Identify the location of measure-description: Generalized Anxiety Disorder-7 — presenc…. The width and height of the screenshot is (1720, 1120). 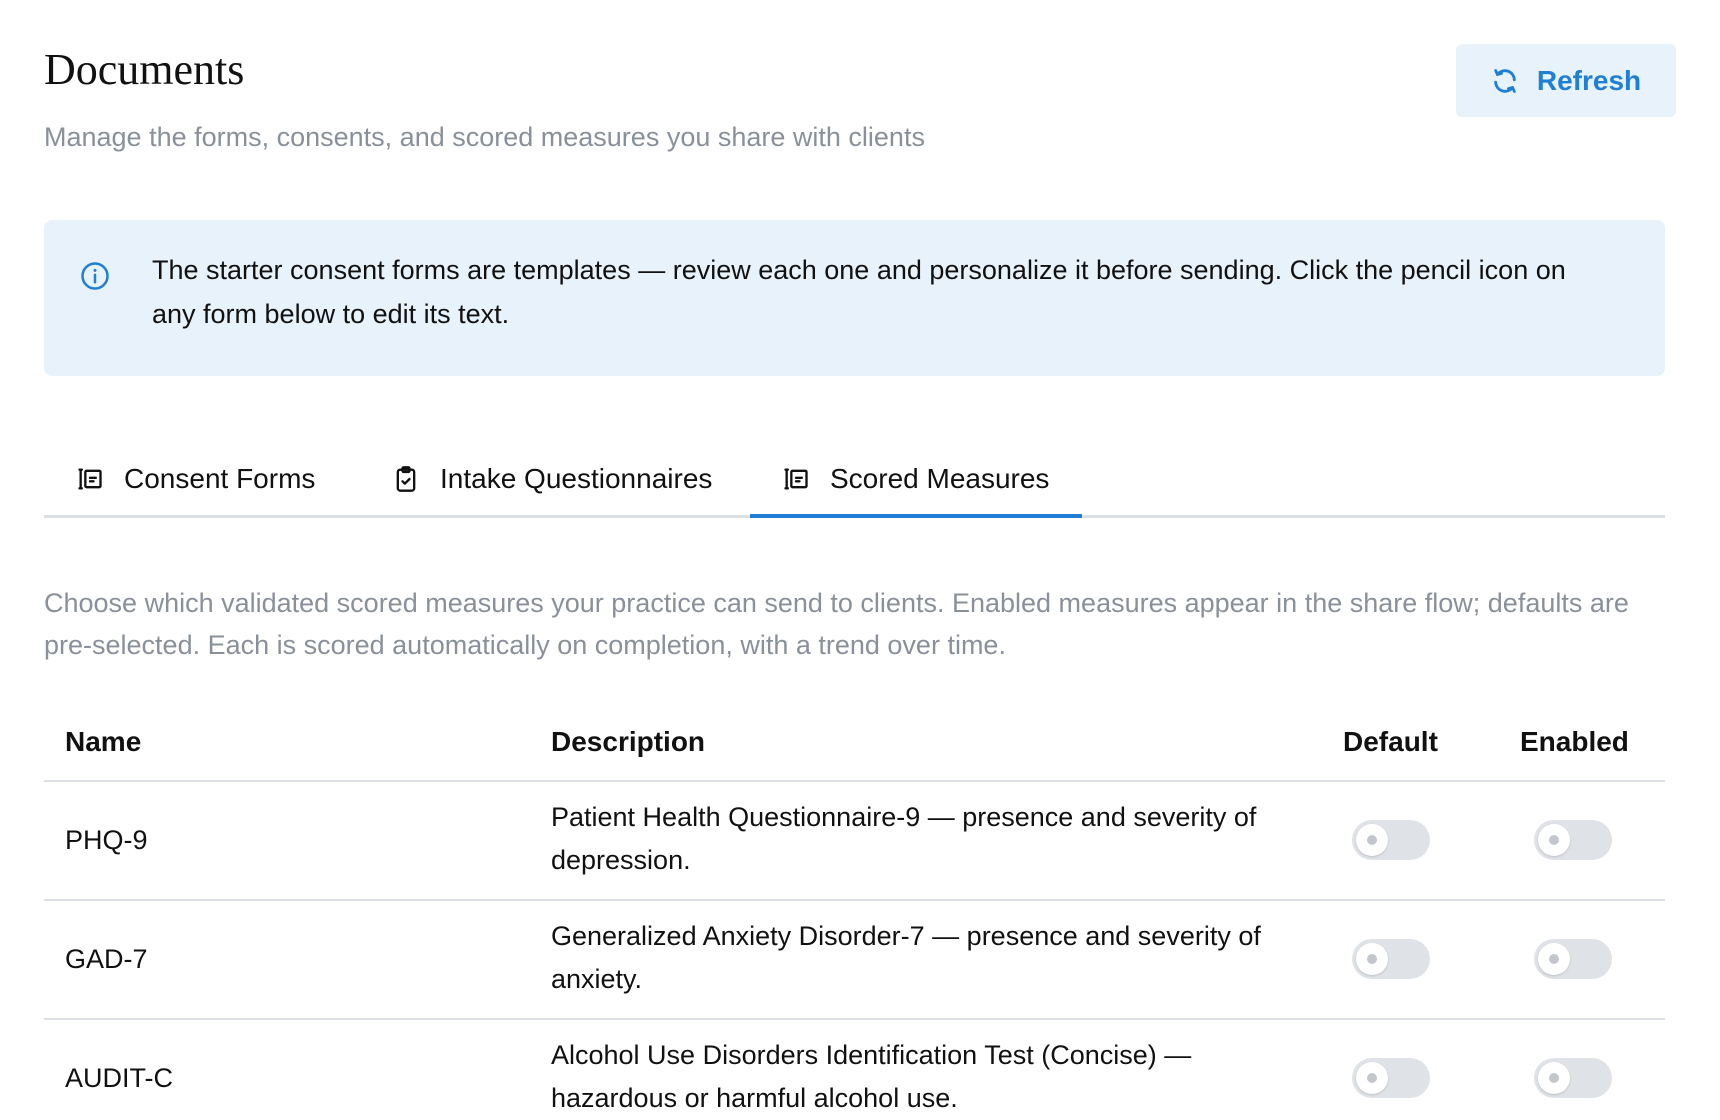
(906, 957).